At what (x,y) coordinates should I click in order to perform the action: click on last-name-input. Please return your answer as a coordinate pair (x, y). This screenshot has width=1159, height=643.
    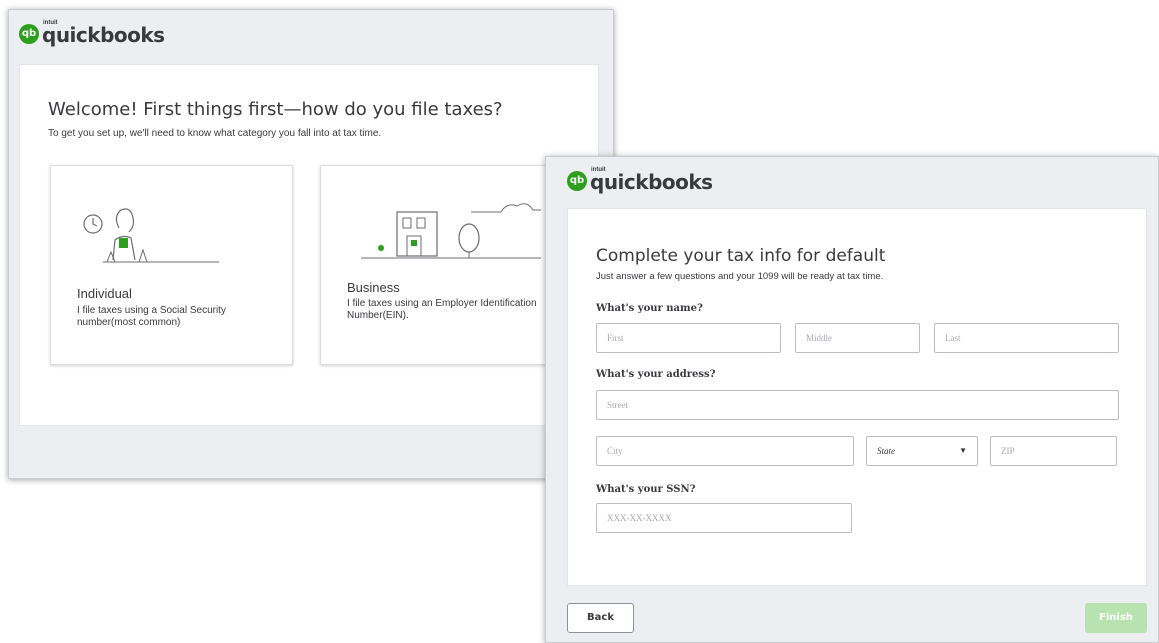
    Looking at the image, I should click on (1026, 338).